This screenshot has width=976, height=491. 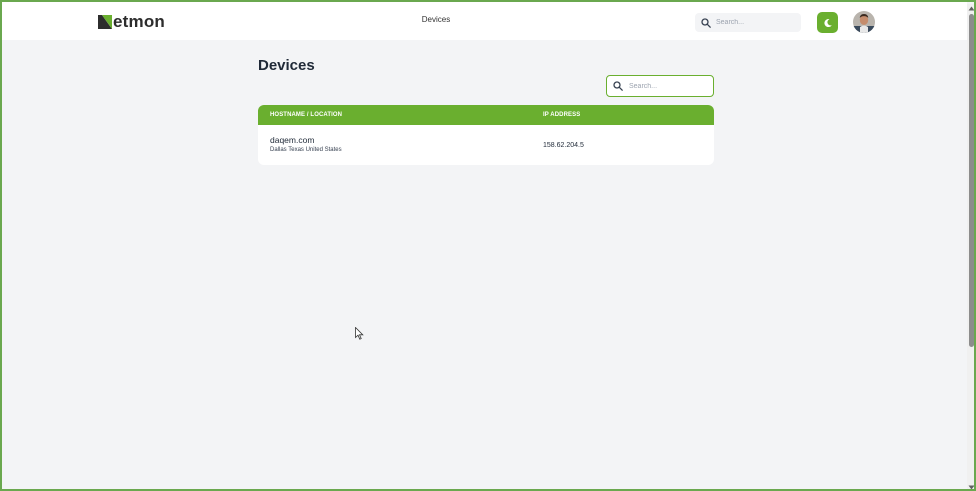 What do you see at coordinates (669, 86) in the screenshot?
I see `device-search-input` at bounding box center [669, 86].